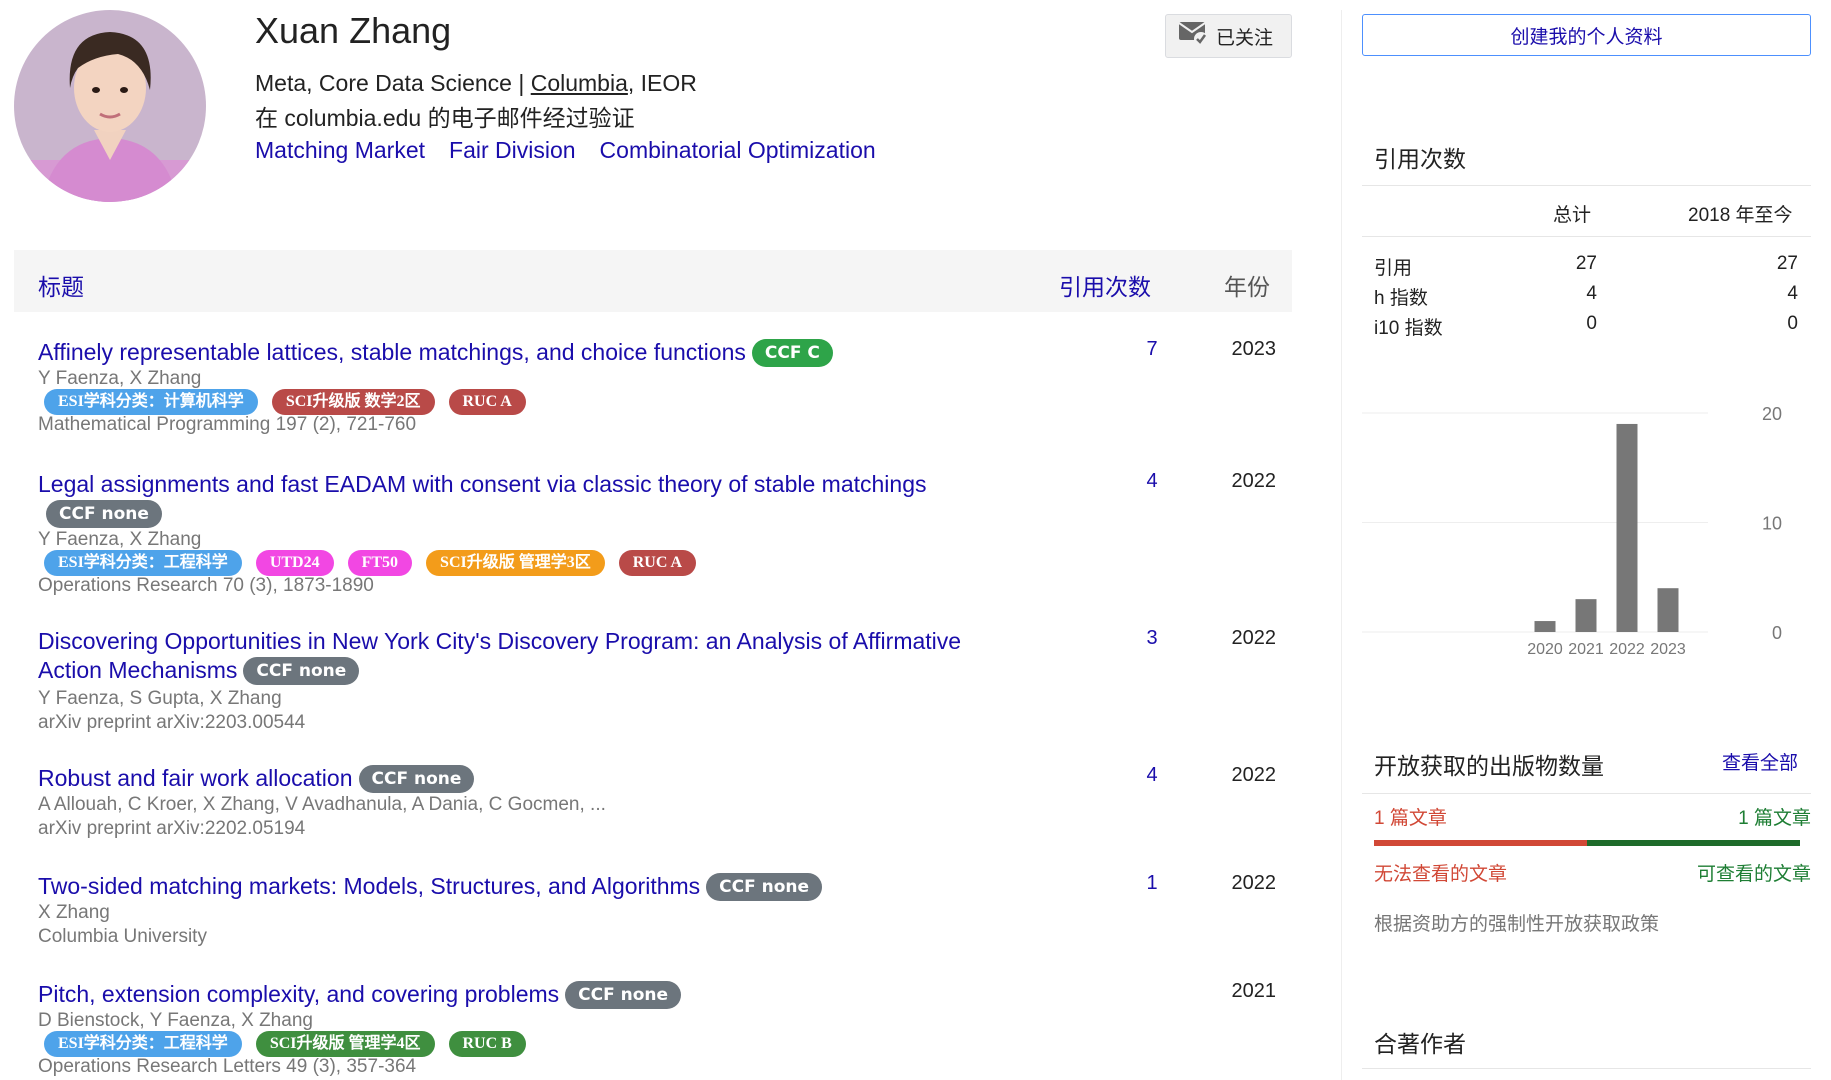 The image size is (1831, 1080). I want to click on paper-authors: D Bienstock, Y Faenza, X Zhang, so click(175, 1020).